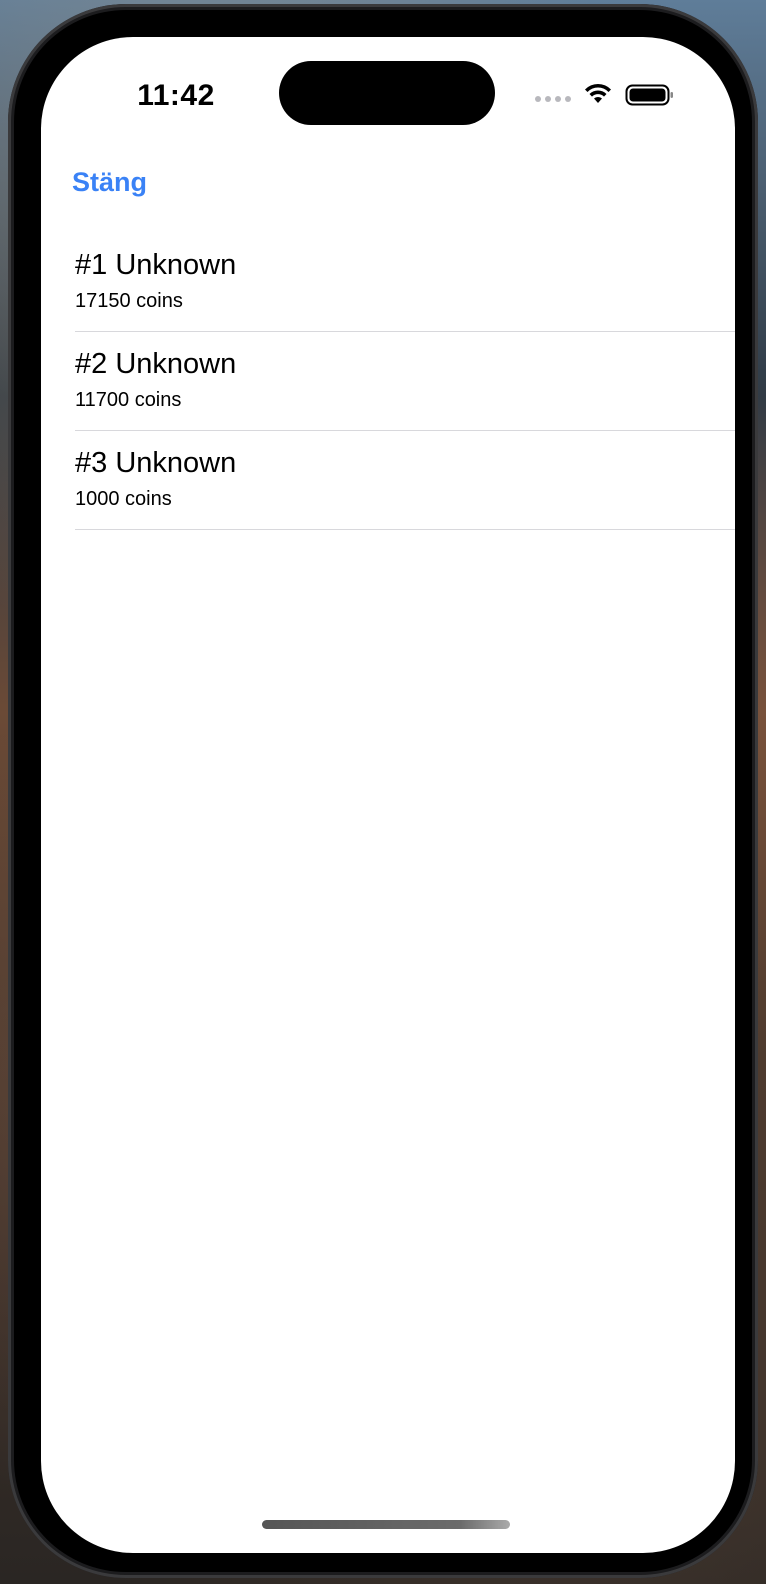 Image resolution: width=766 pixels, height=1584 pixels. What do you see at coordinates (387, 93) in the screenshot?
I see `dynamic-island` at bounding box center [387, 93].